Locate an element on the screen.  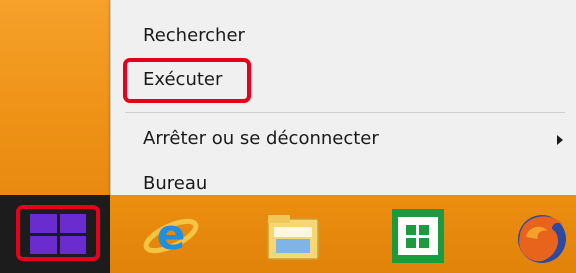
menu-item-cut-off is located at coordinates (343, 1).